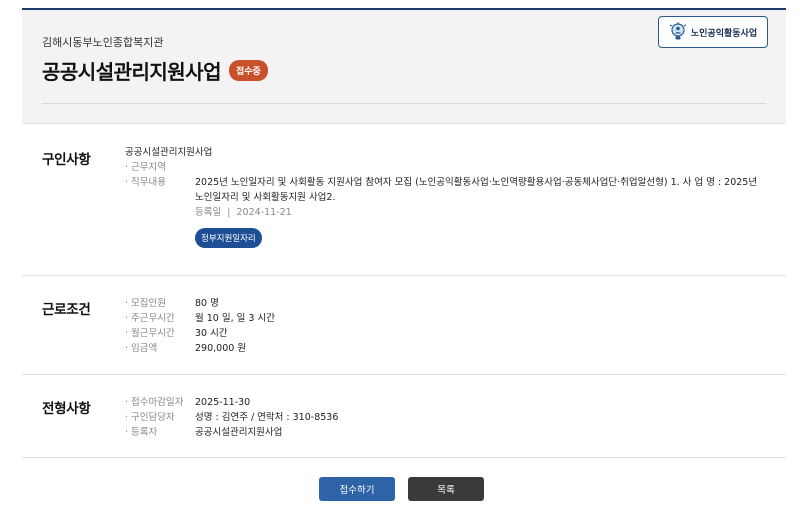 This screenshot has height=509, width=800. What do you see at coordinates (153, 417) in the screenshot?
I see `selection-label: 구인담당자` at bounding box center [153, 417].